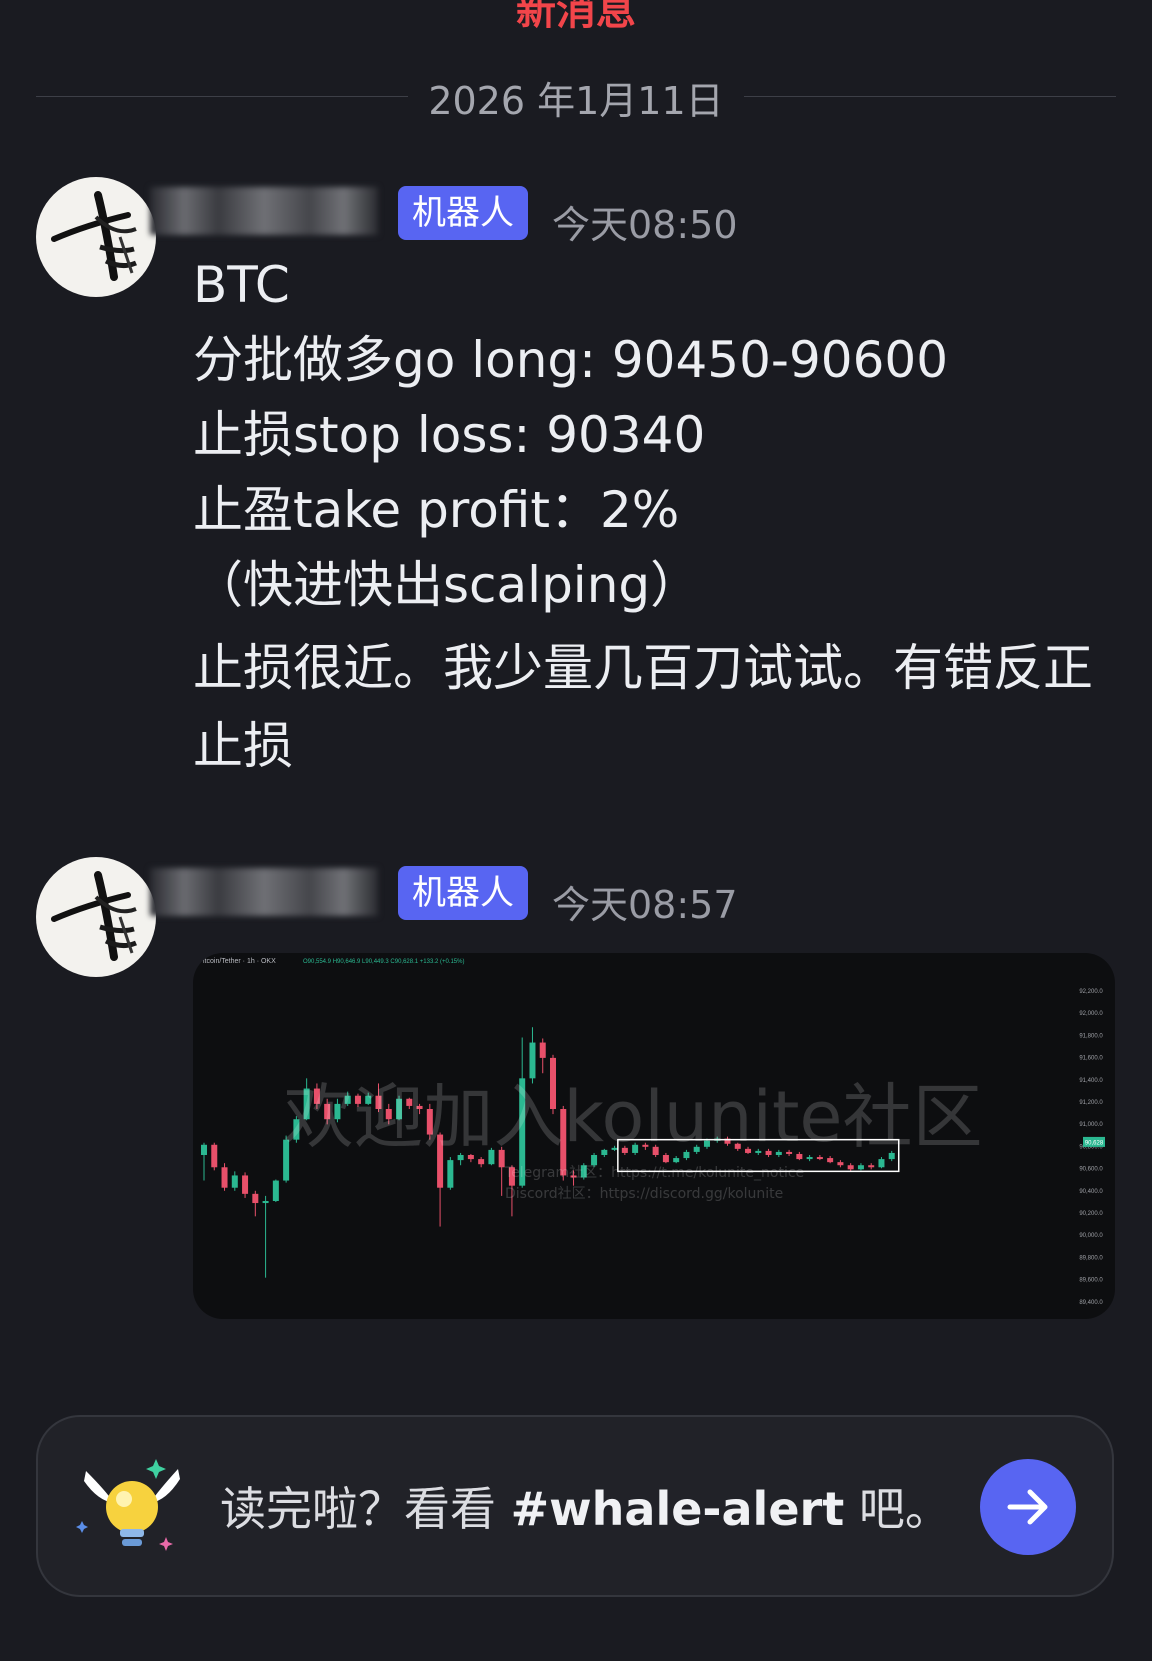 The width and height of the screenshot is (1152, 1661). Describe the element at coordinates (576, 17) in the screenshot. I see `new-messages-label: 新消息` at that location.